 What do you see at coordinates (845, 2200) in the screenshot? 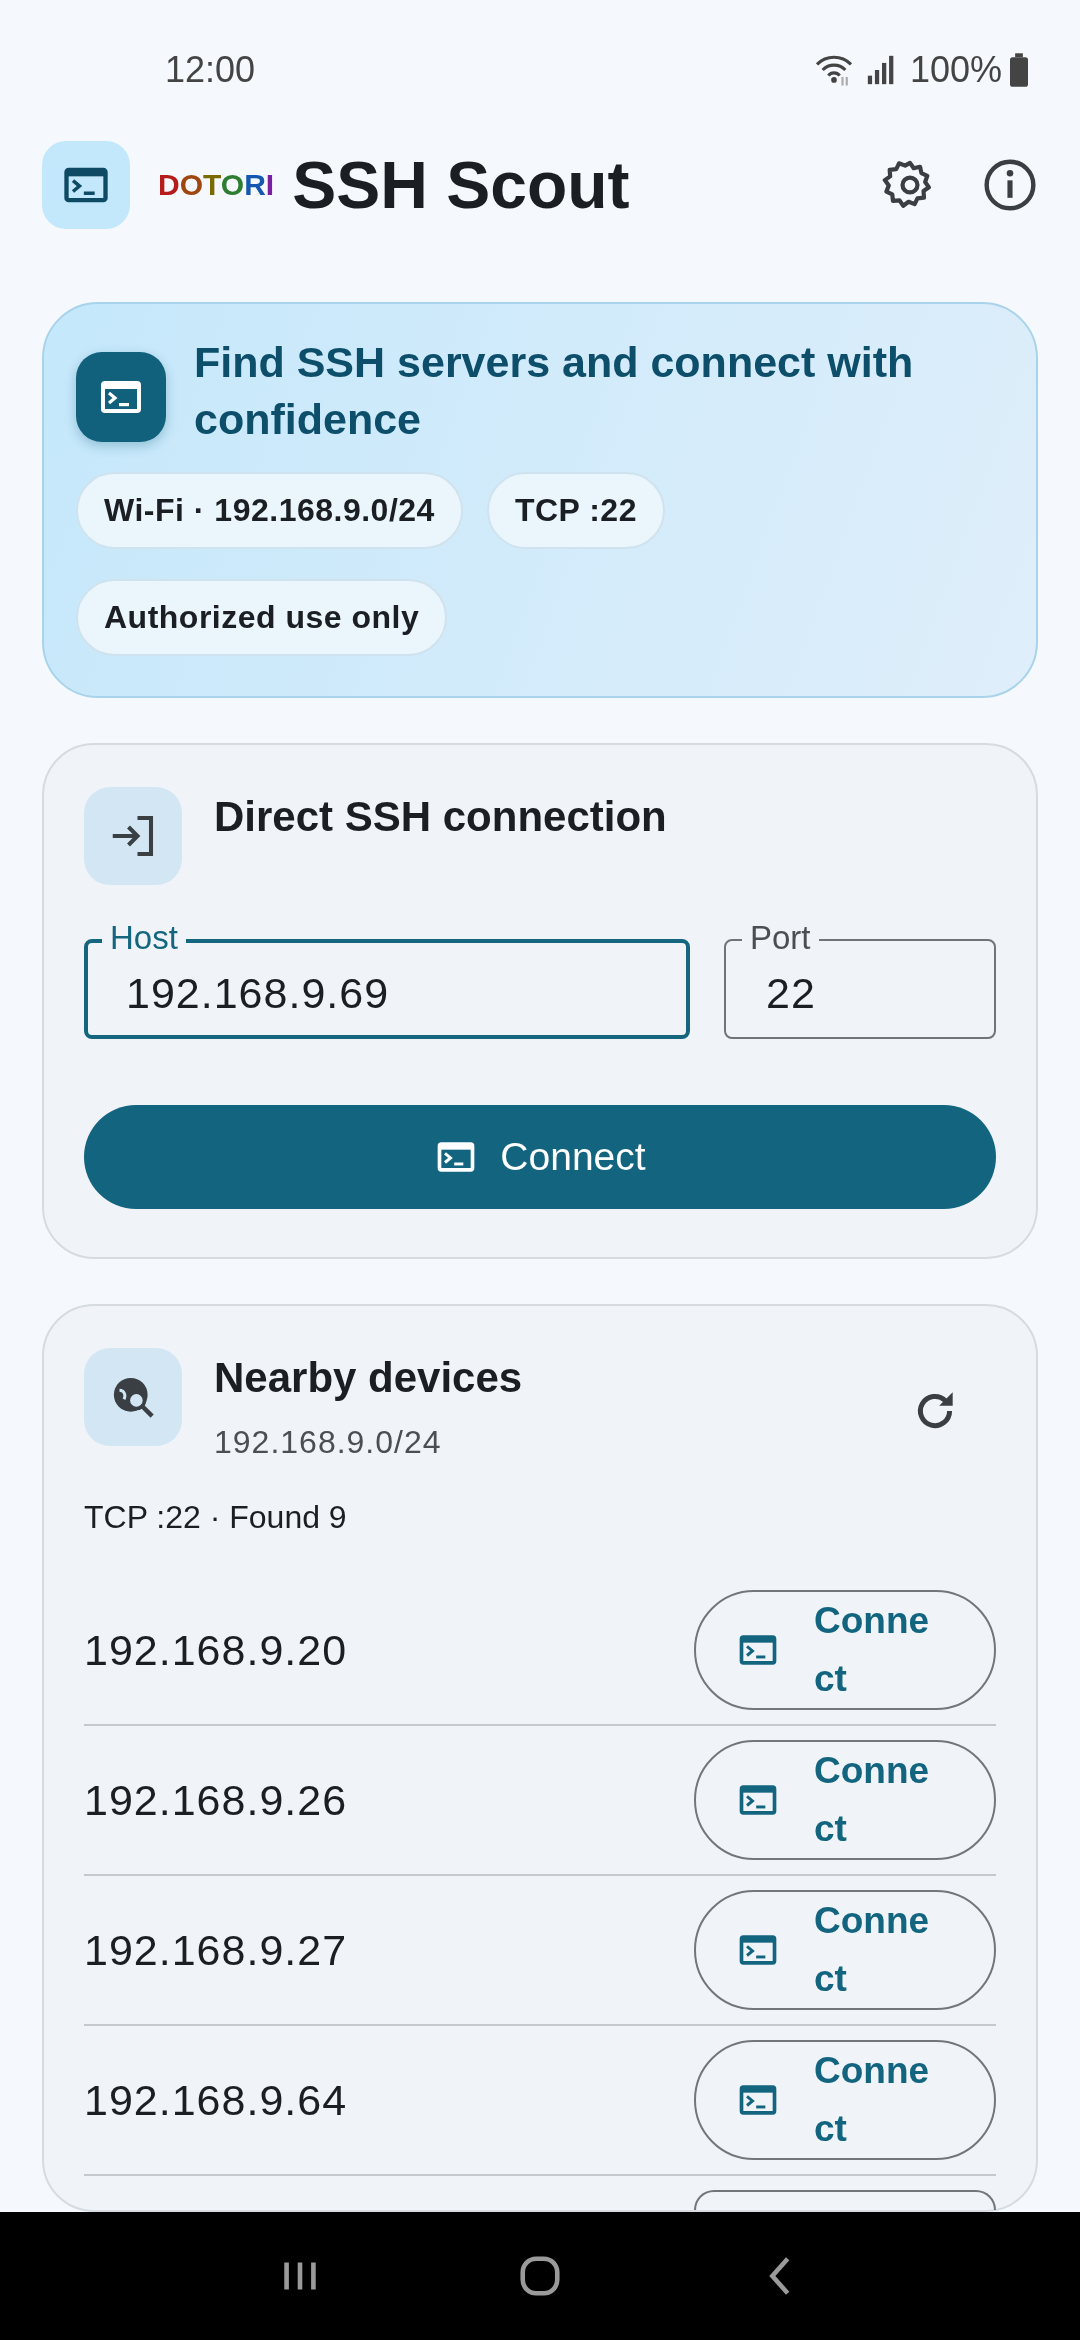
I see `connect-button` at bounding box center [845, 2200].